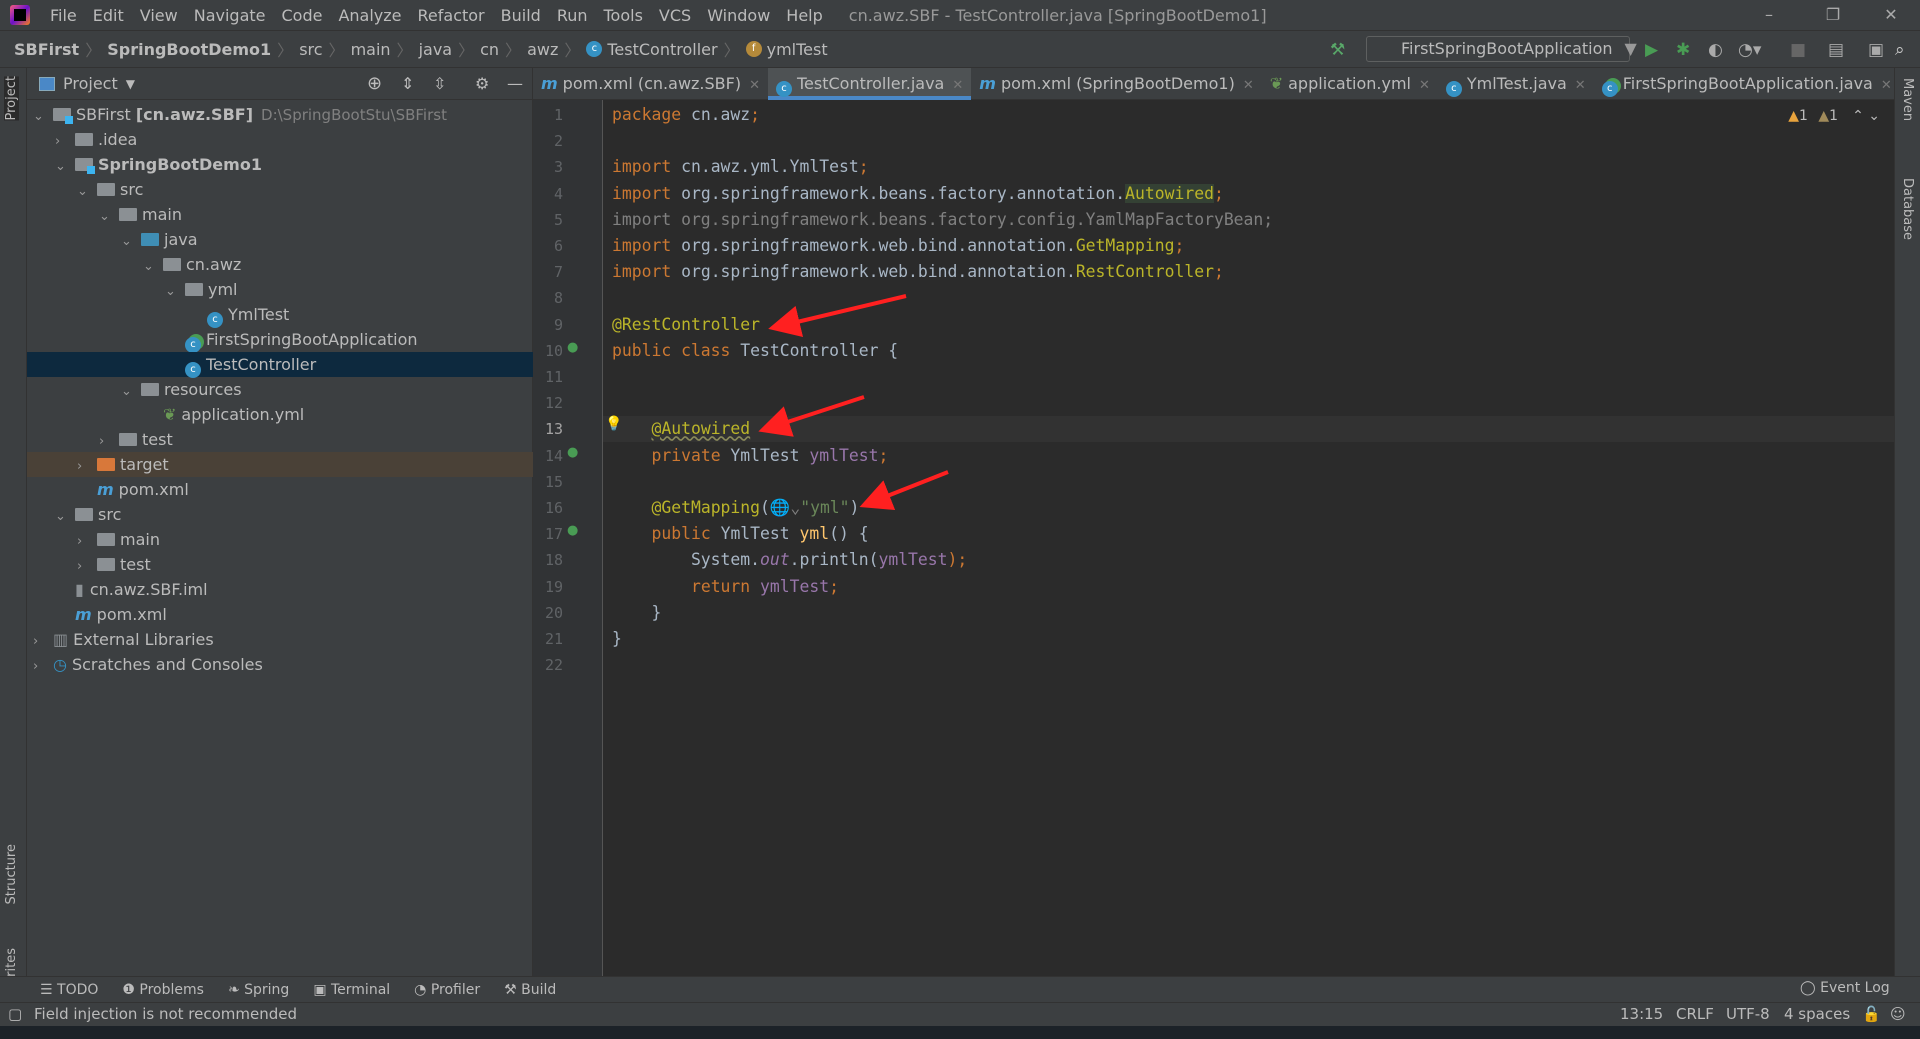 This screenshot has width=1920, height=1039. Describe the element at coordinates (1749, 50) in the screenshot. I see `profile-icon: ◔▾` at that location.